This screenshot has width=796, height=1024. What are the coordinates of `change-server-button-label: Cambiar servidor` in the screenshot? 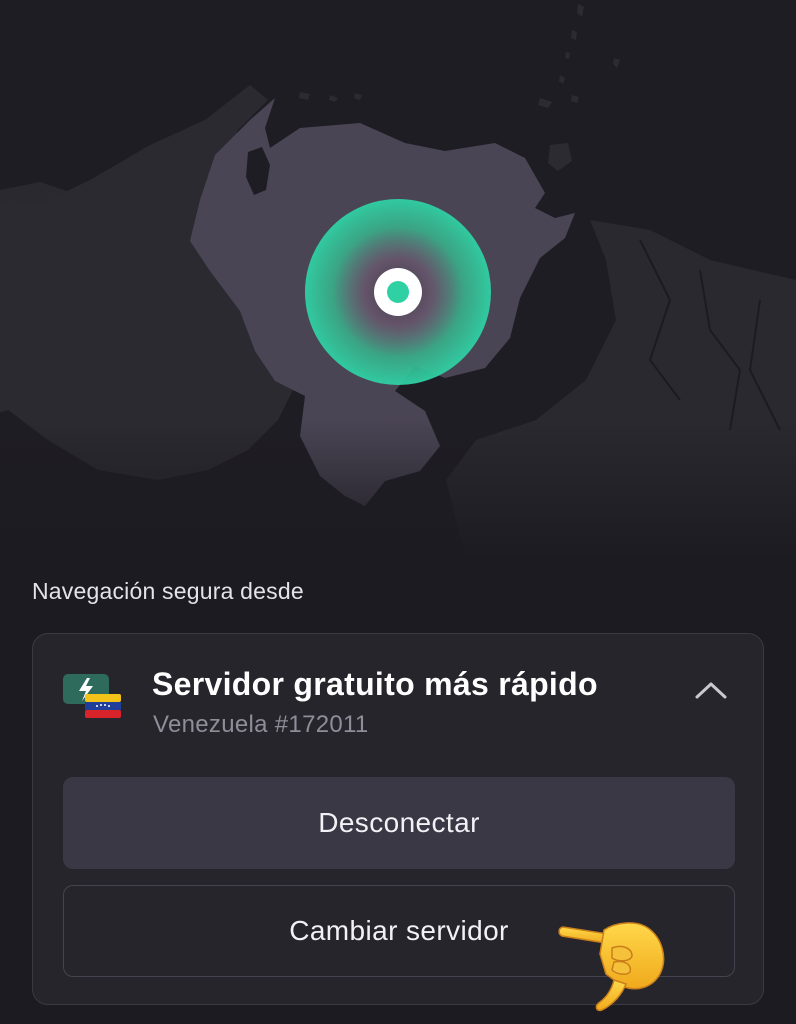 It's located at (399, 930).